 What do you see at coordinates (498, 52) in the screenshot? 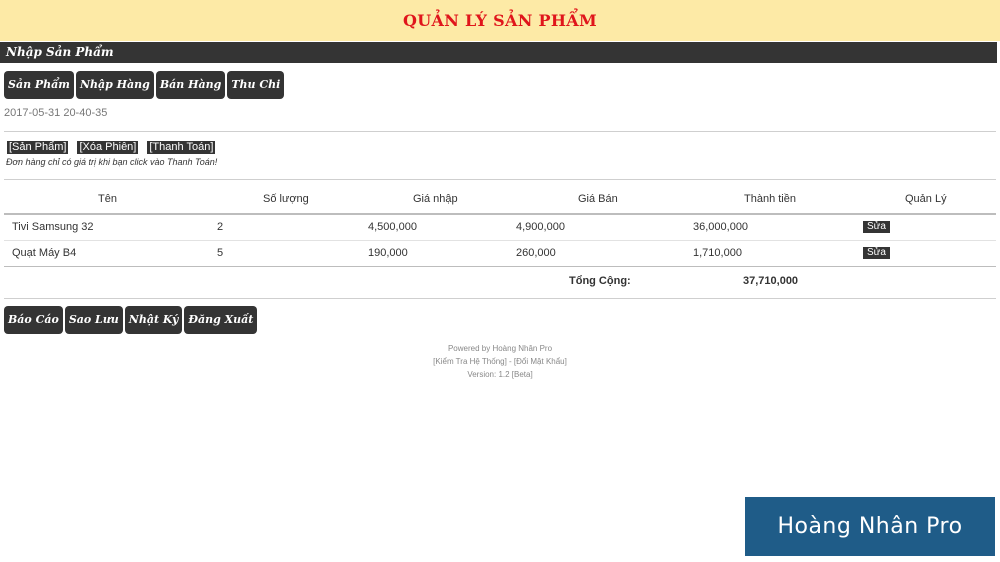
I see `section-title-bar: Nhập Sản Phẩm` at bounding box center [498, 52].